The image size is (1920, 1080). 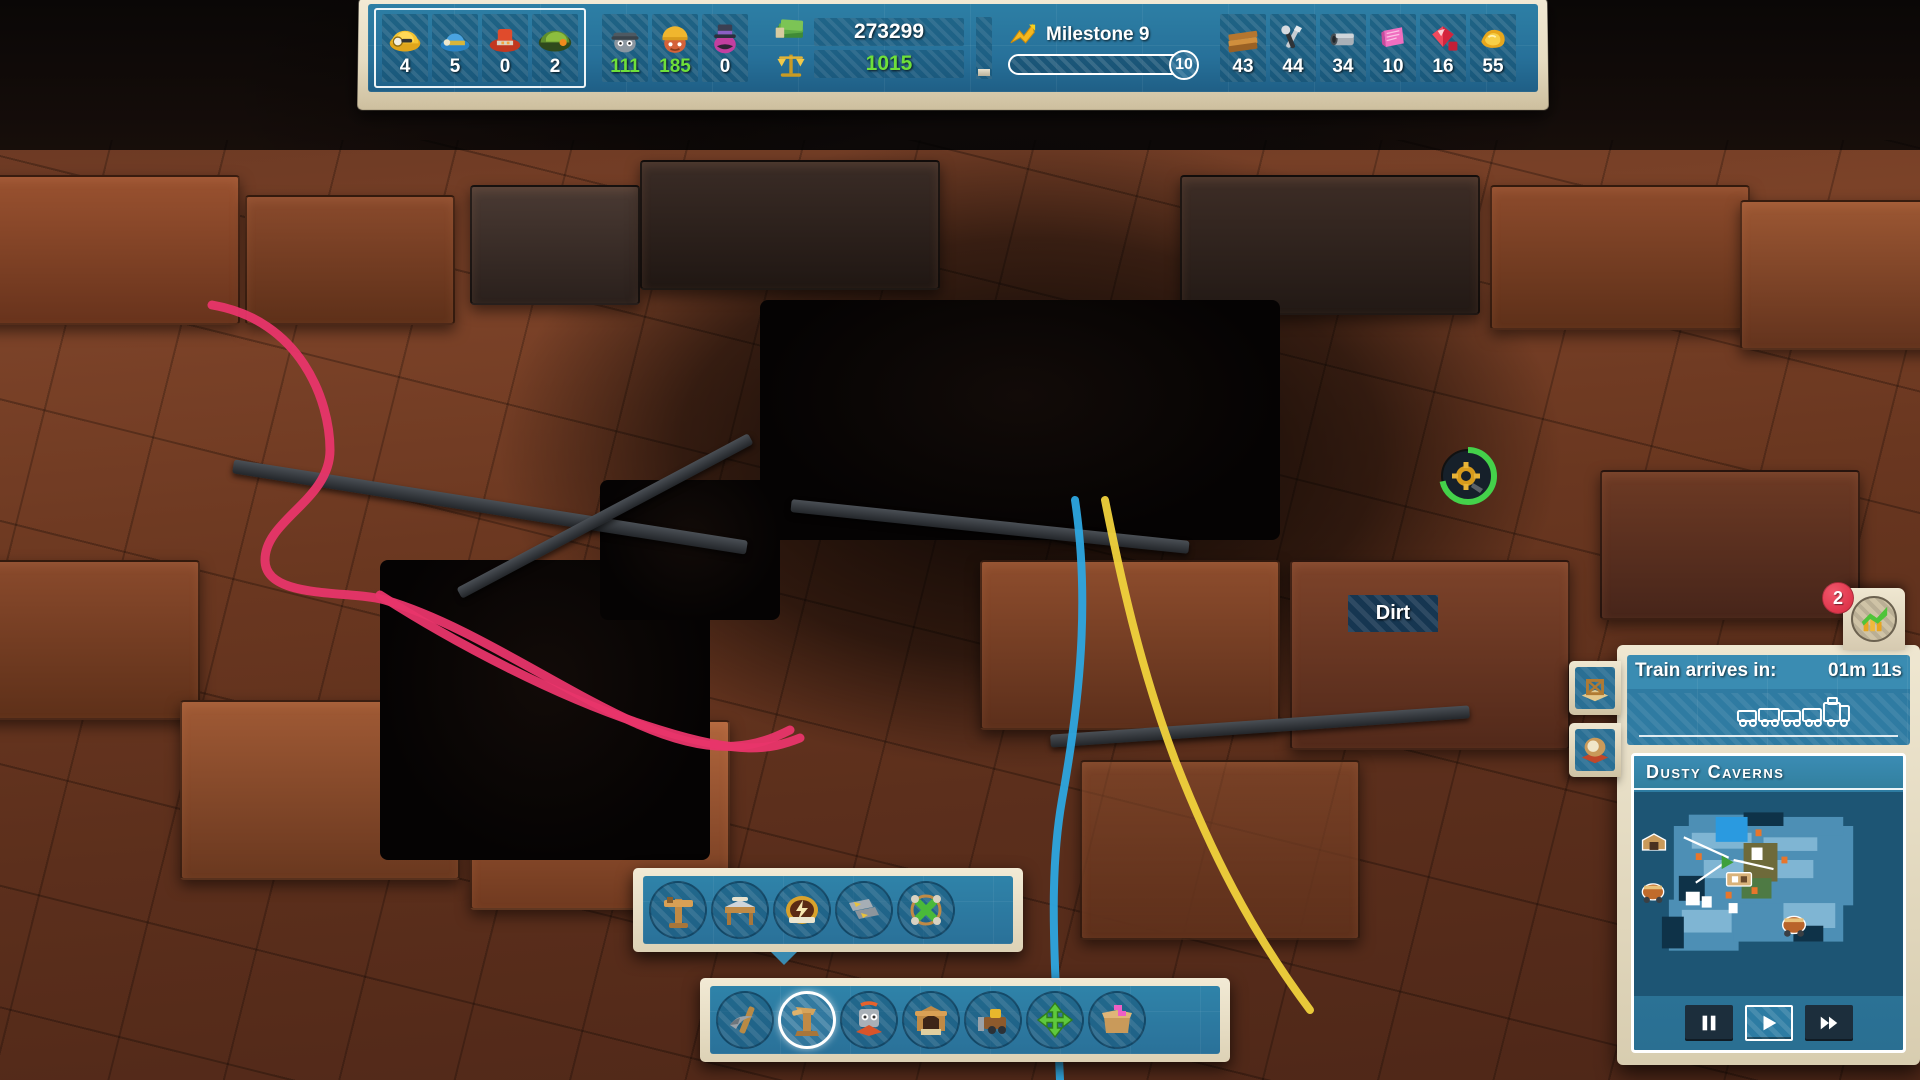 What do you see at coordinates (1393, 48) in the screenshot?
I see `resource-slot-pink: 10` at bounding box center [1393, 48].